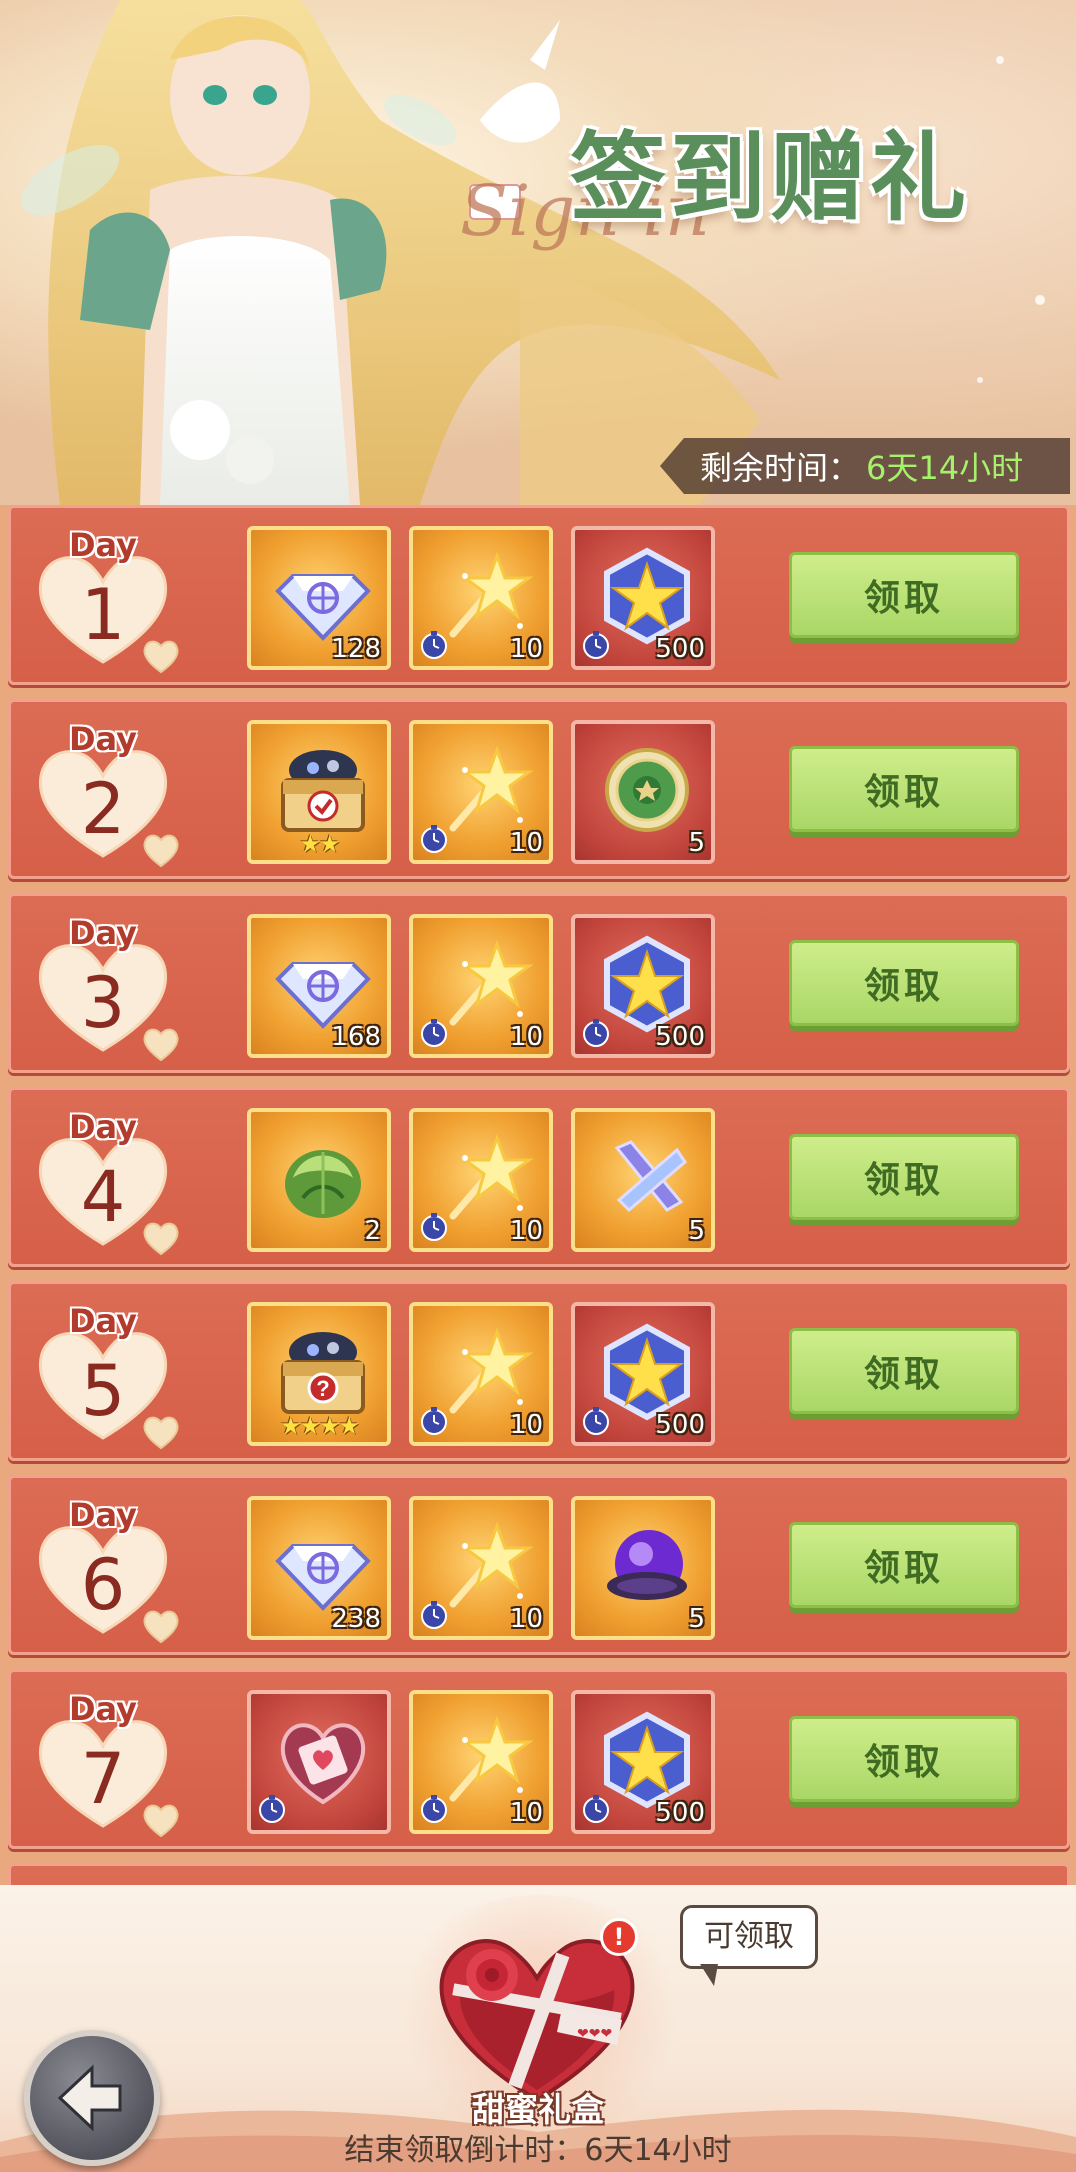 Image resolution: width=1076 pixels, height=2172 pixels. I want to click on item-quantity: 128, so click(356, 649).